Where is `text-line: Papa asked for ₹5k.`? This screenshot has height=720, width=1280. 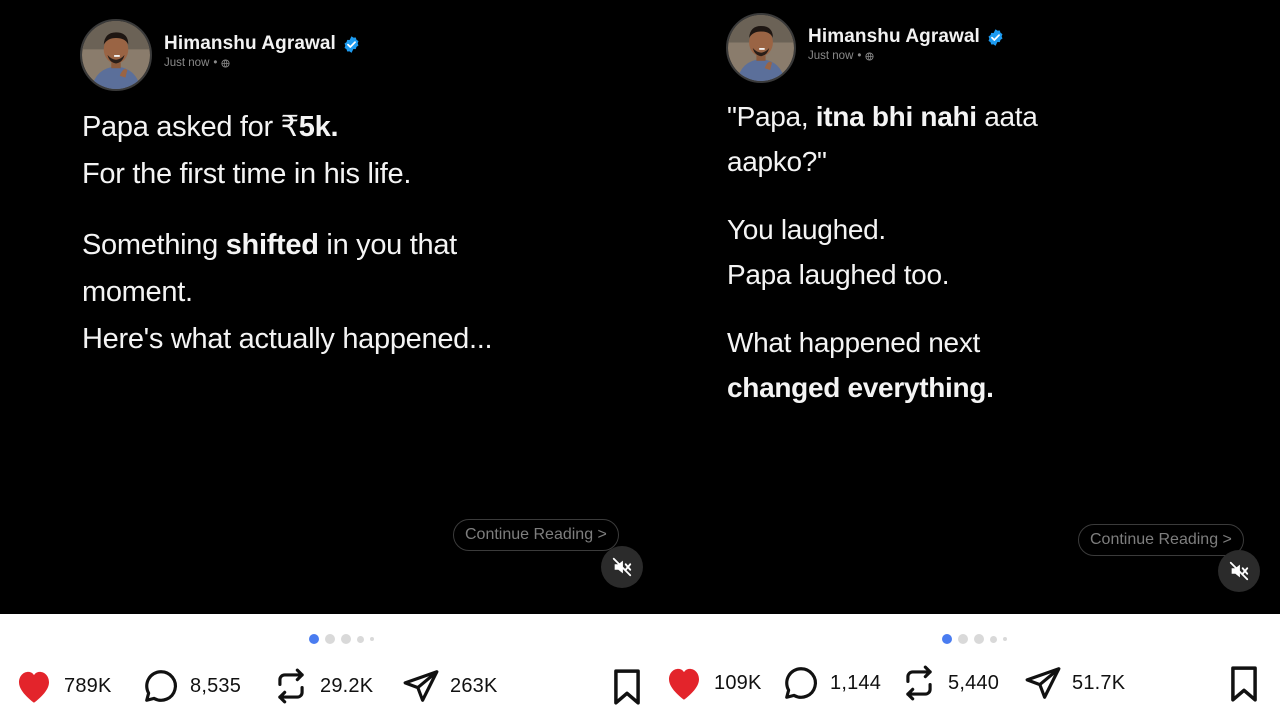 text-line: Papa asked for ₹5k. is located at coordinates (210, 127).